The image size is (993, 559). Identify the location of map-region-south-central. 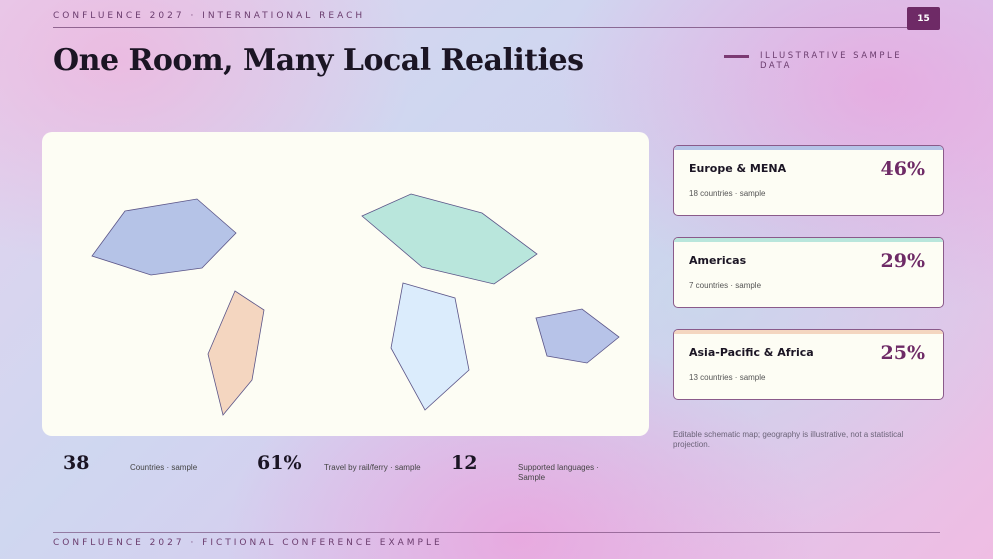
(430, 346).